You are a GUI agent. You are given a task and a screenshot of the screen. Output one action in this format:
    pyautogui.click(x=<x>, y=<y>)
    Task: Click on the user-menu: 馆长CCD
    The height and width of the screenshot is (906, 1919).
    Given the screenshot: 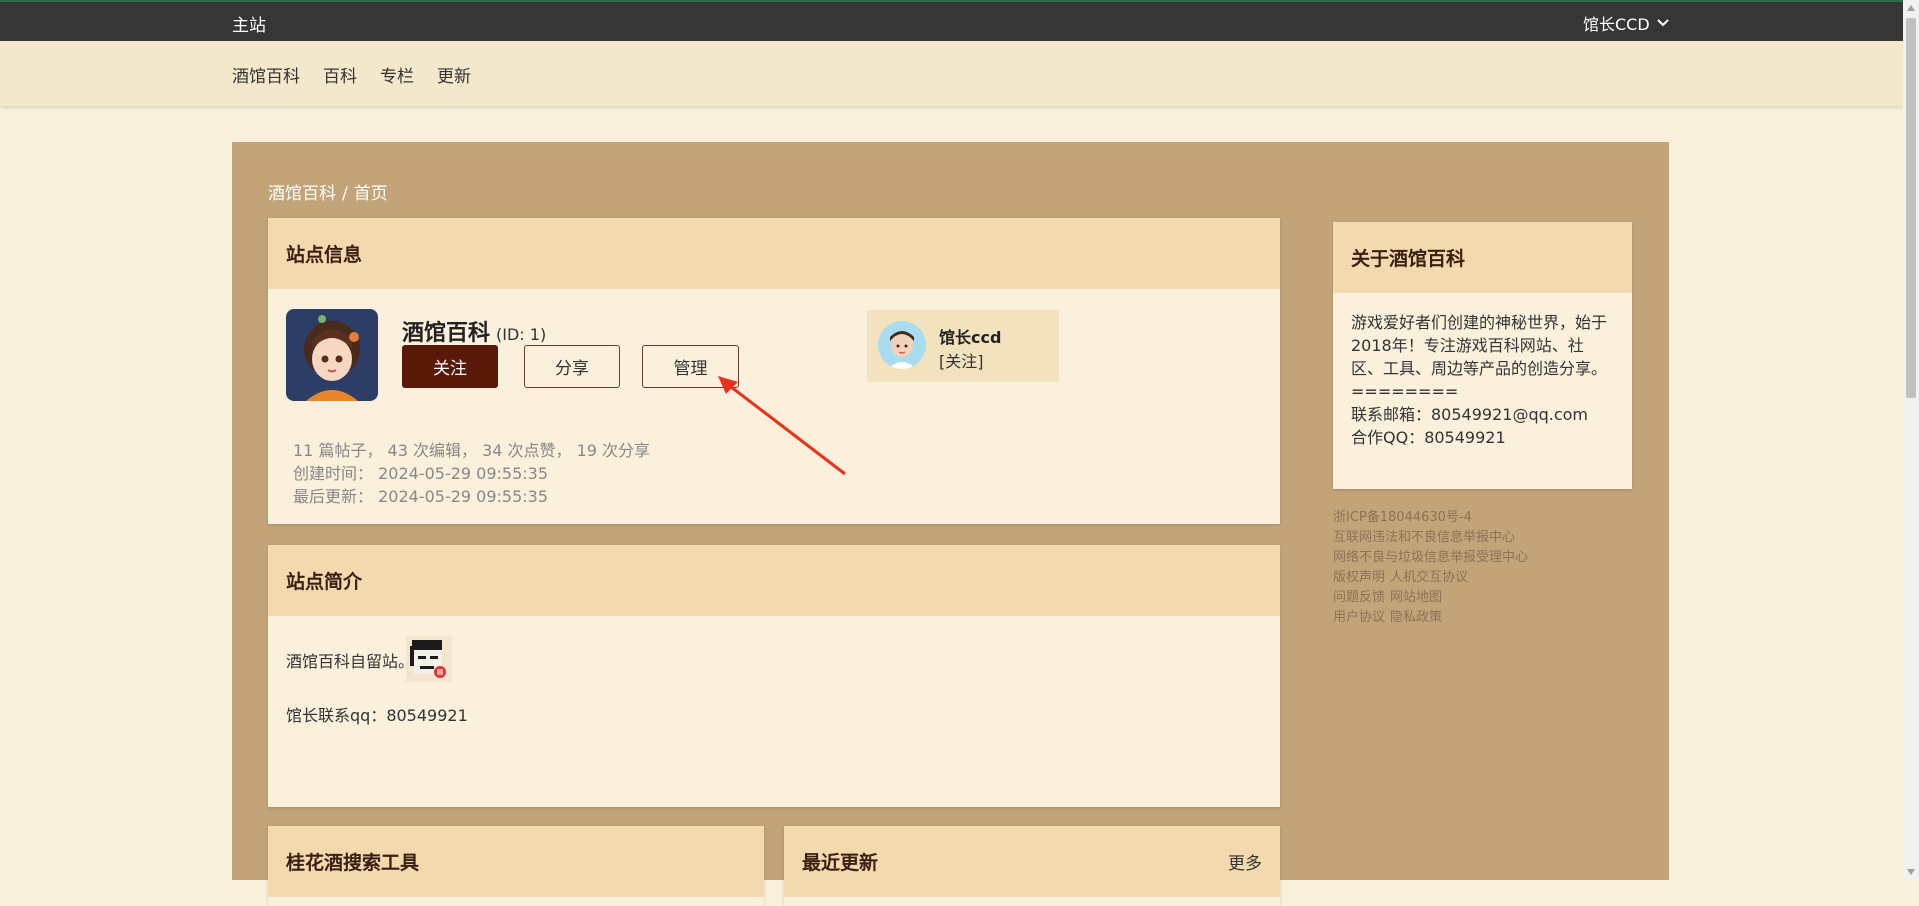 What is the action you would take?
    pyautogui.click(x=1626, y=23)
    